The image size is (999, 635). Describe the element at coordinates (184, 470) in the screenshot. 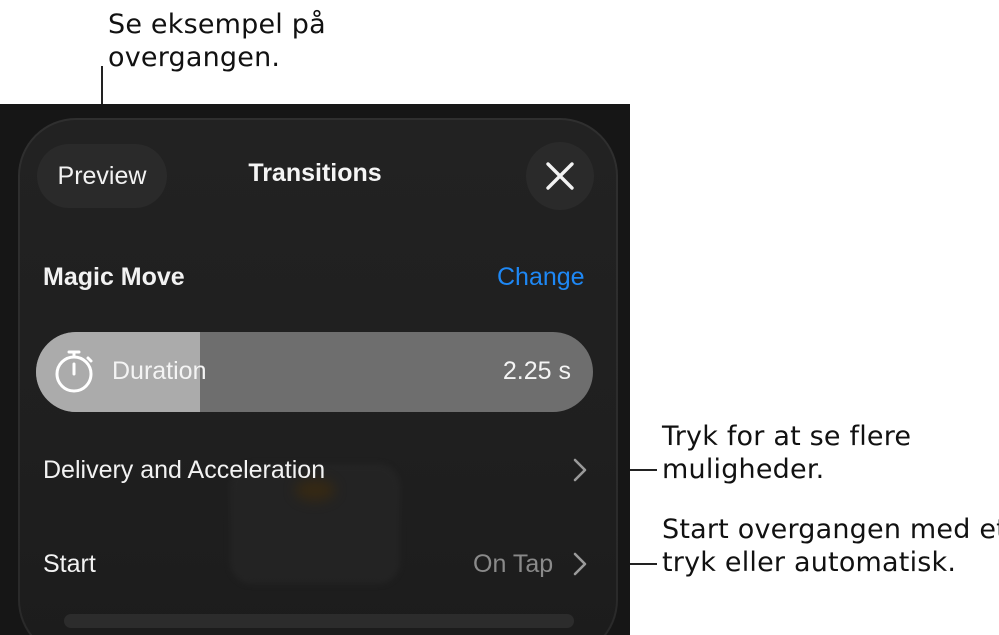

I see `delivery-acceleration-row: Delivery and Acceleration` at that location.